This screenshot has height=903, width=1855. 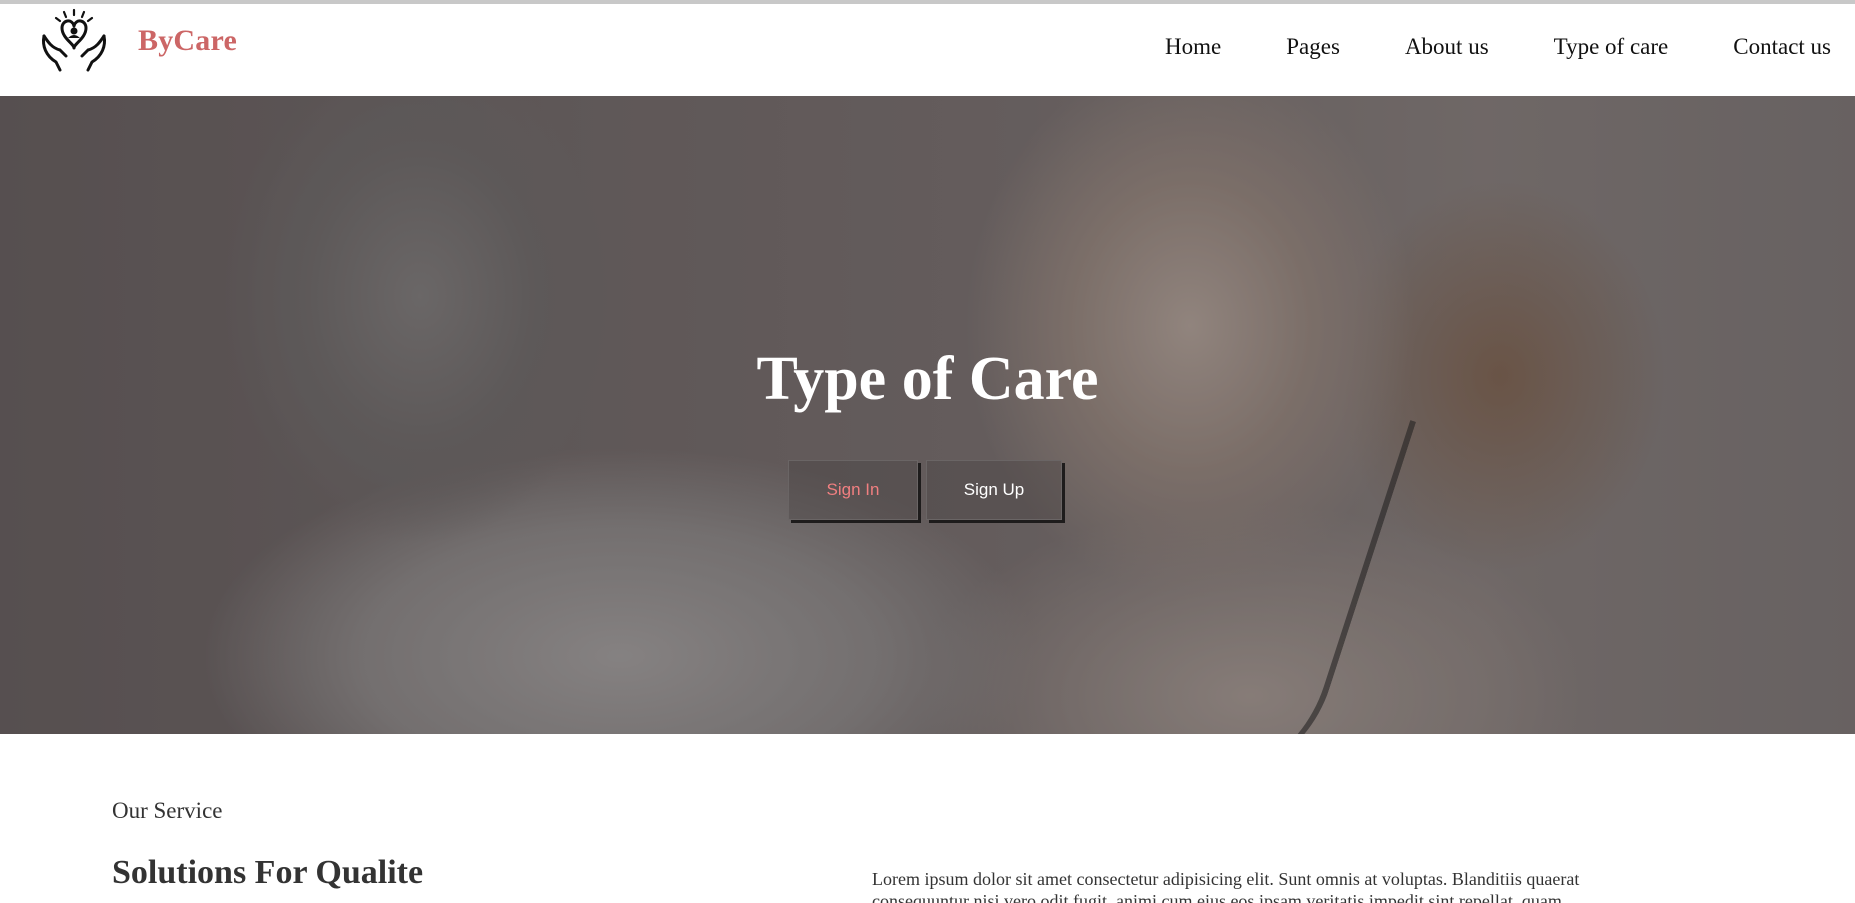 What do you see at coordinates (1313, 47) in the screenshot?
I see `nav-item-pages: Pages` at bounding box center [1313, 47].